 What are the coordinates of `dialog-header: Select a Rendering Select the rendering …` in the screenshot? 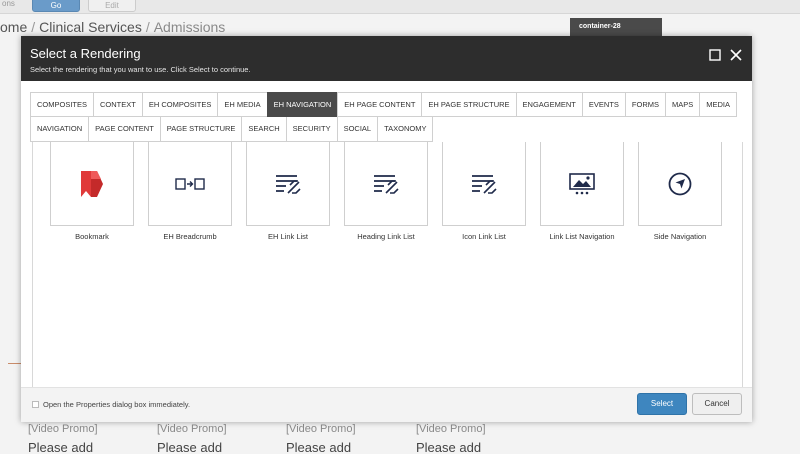 It's located at (386, 58).